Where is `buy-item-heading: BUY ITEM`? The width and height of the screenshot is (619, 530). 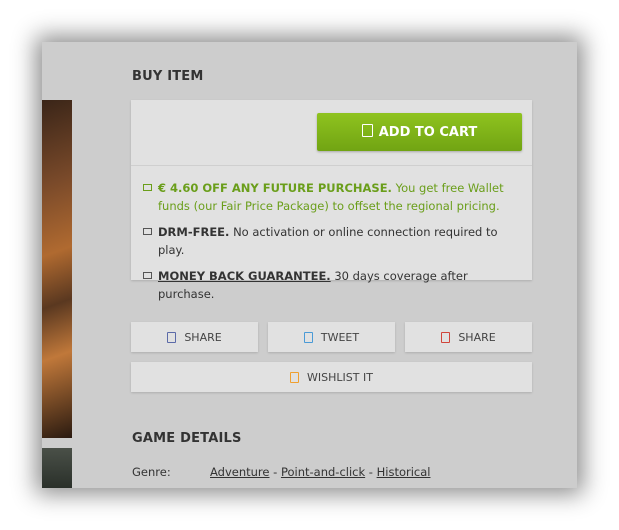
buy-item-heading: BUY ITEM is located at coordinates (168, 76).